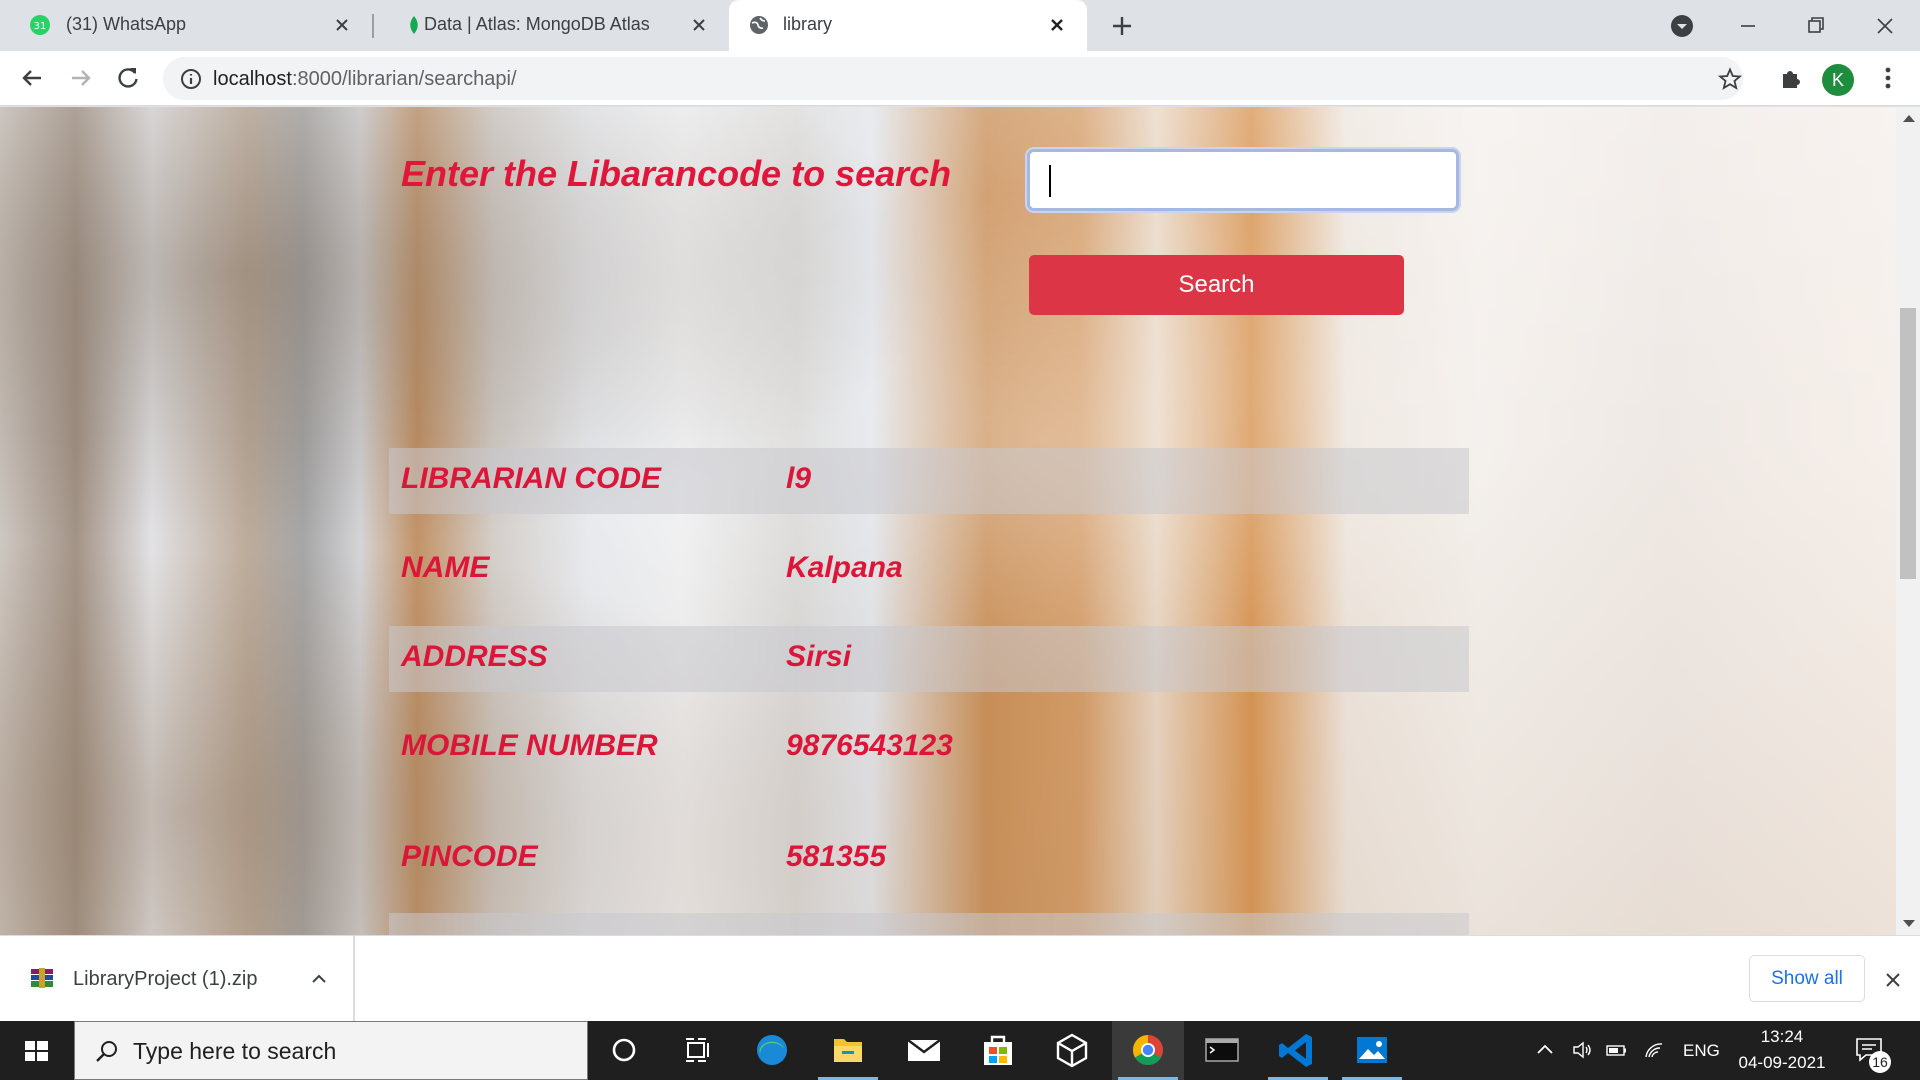 This screenshot has height=1080, width=1920. I want to click on back-arrow-icon, so click(32, 78).